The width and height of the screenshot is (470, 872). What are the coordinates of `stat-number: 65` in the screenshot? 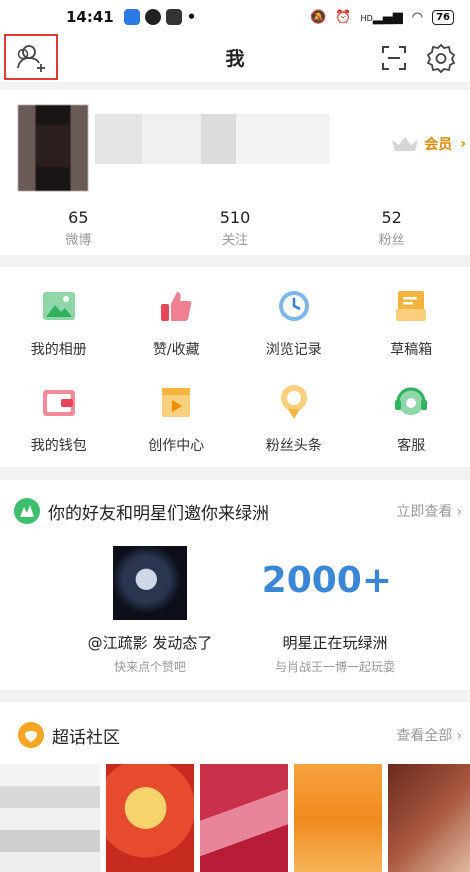 It's located at (78, 217).